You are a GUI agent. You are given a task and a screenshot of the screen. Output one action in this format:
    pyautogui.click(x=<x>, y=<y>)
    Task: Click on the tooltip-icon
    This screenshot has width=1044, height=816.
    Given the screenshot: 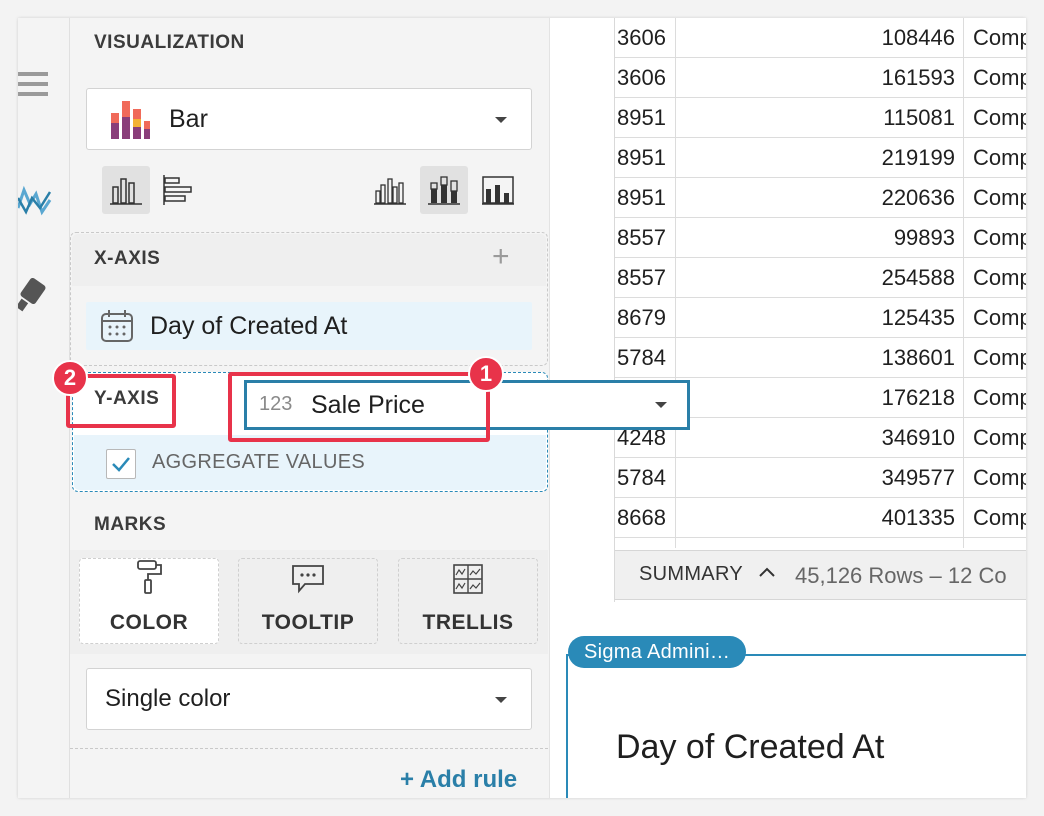 What is the action you would take?
    pyautogui.click(x=308, y=581)
    